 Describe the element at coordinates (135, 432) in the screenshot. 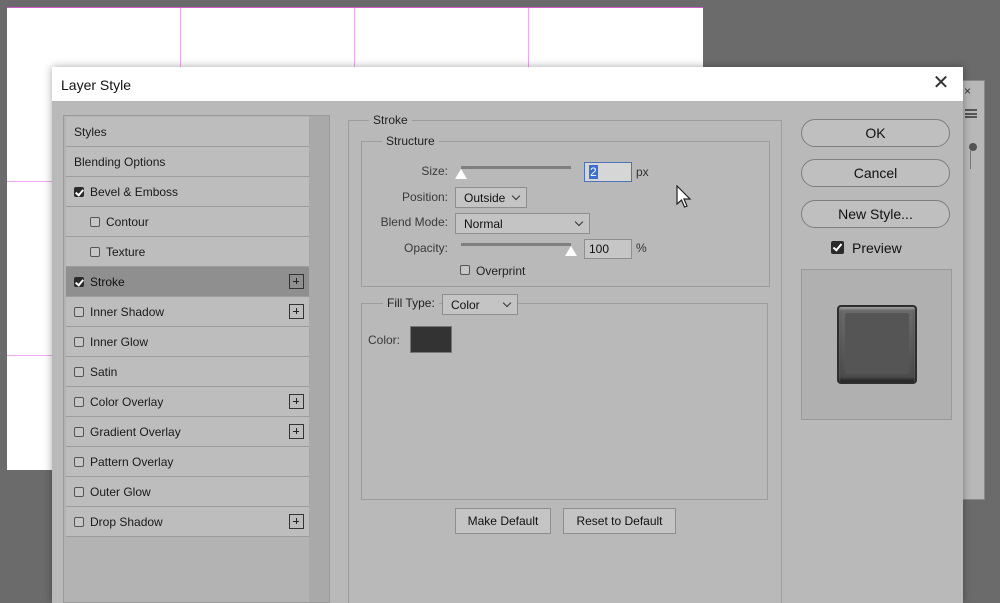

I see `style-list-item-label: Gradient Overlay` at that location.